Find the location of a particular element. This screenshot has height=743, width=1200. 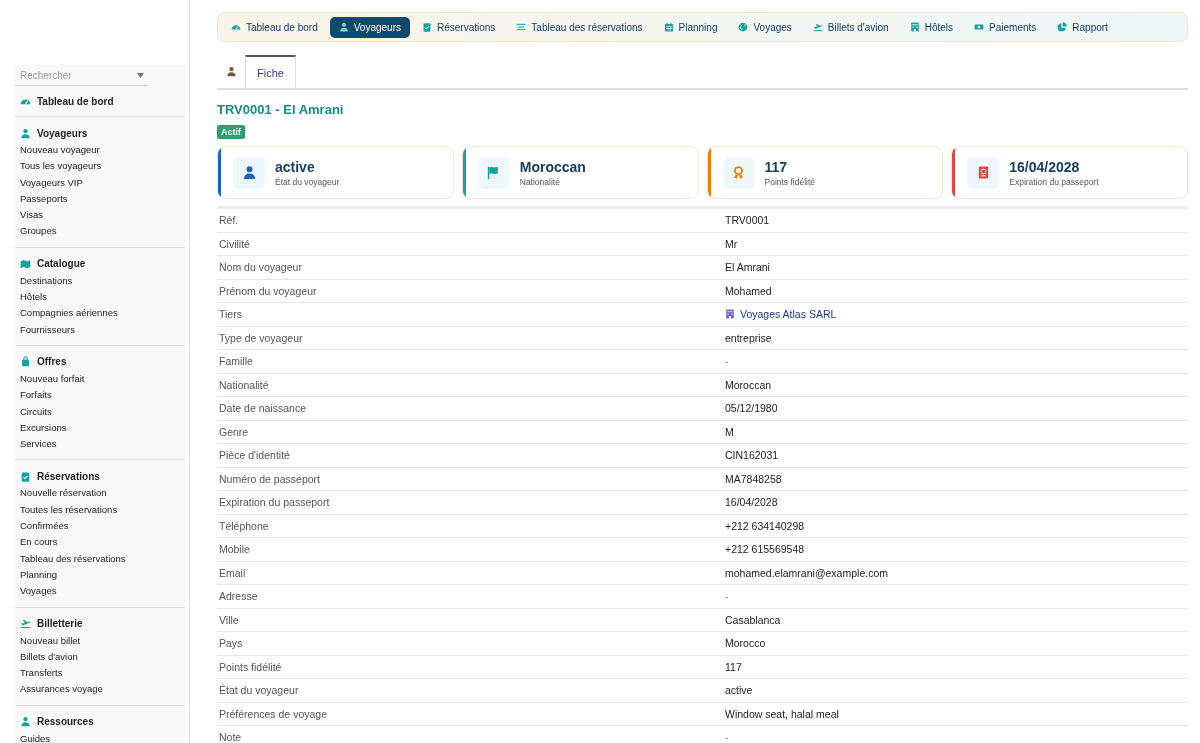

pie-chart-icon is located at coordinates (1062, 27).